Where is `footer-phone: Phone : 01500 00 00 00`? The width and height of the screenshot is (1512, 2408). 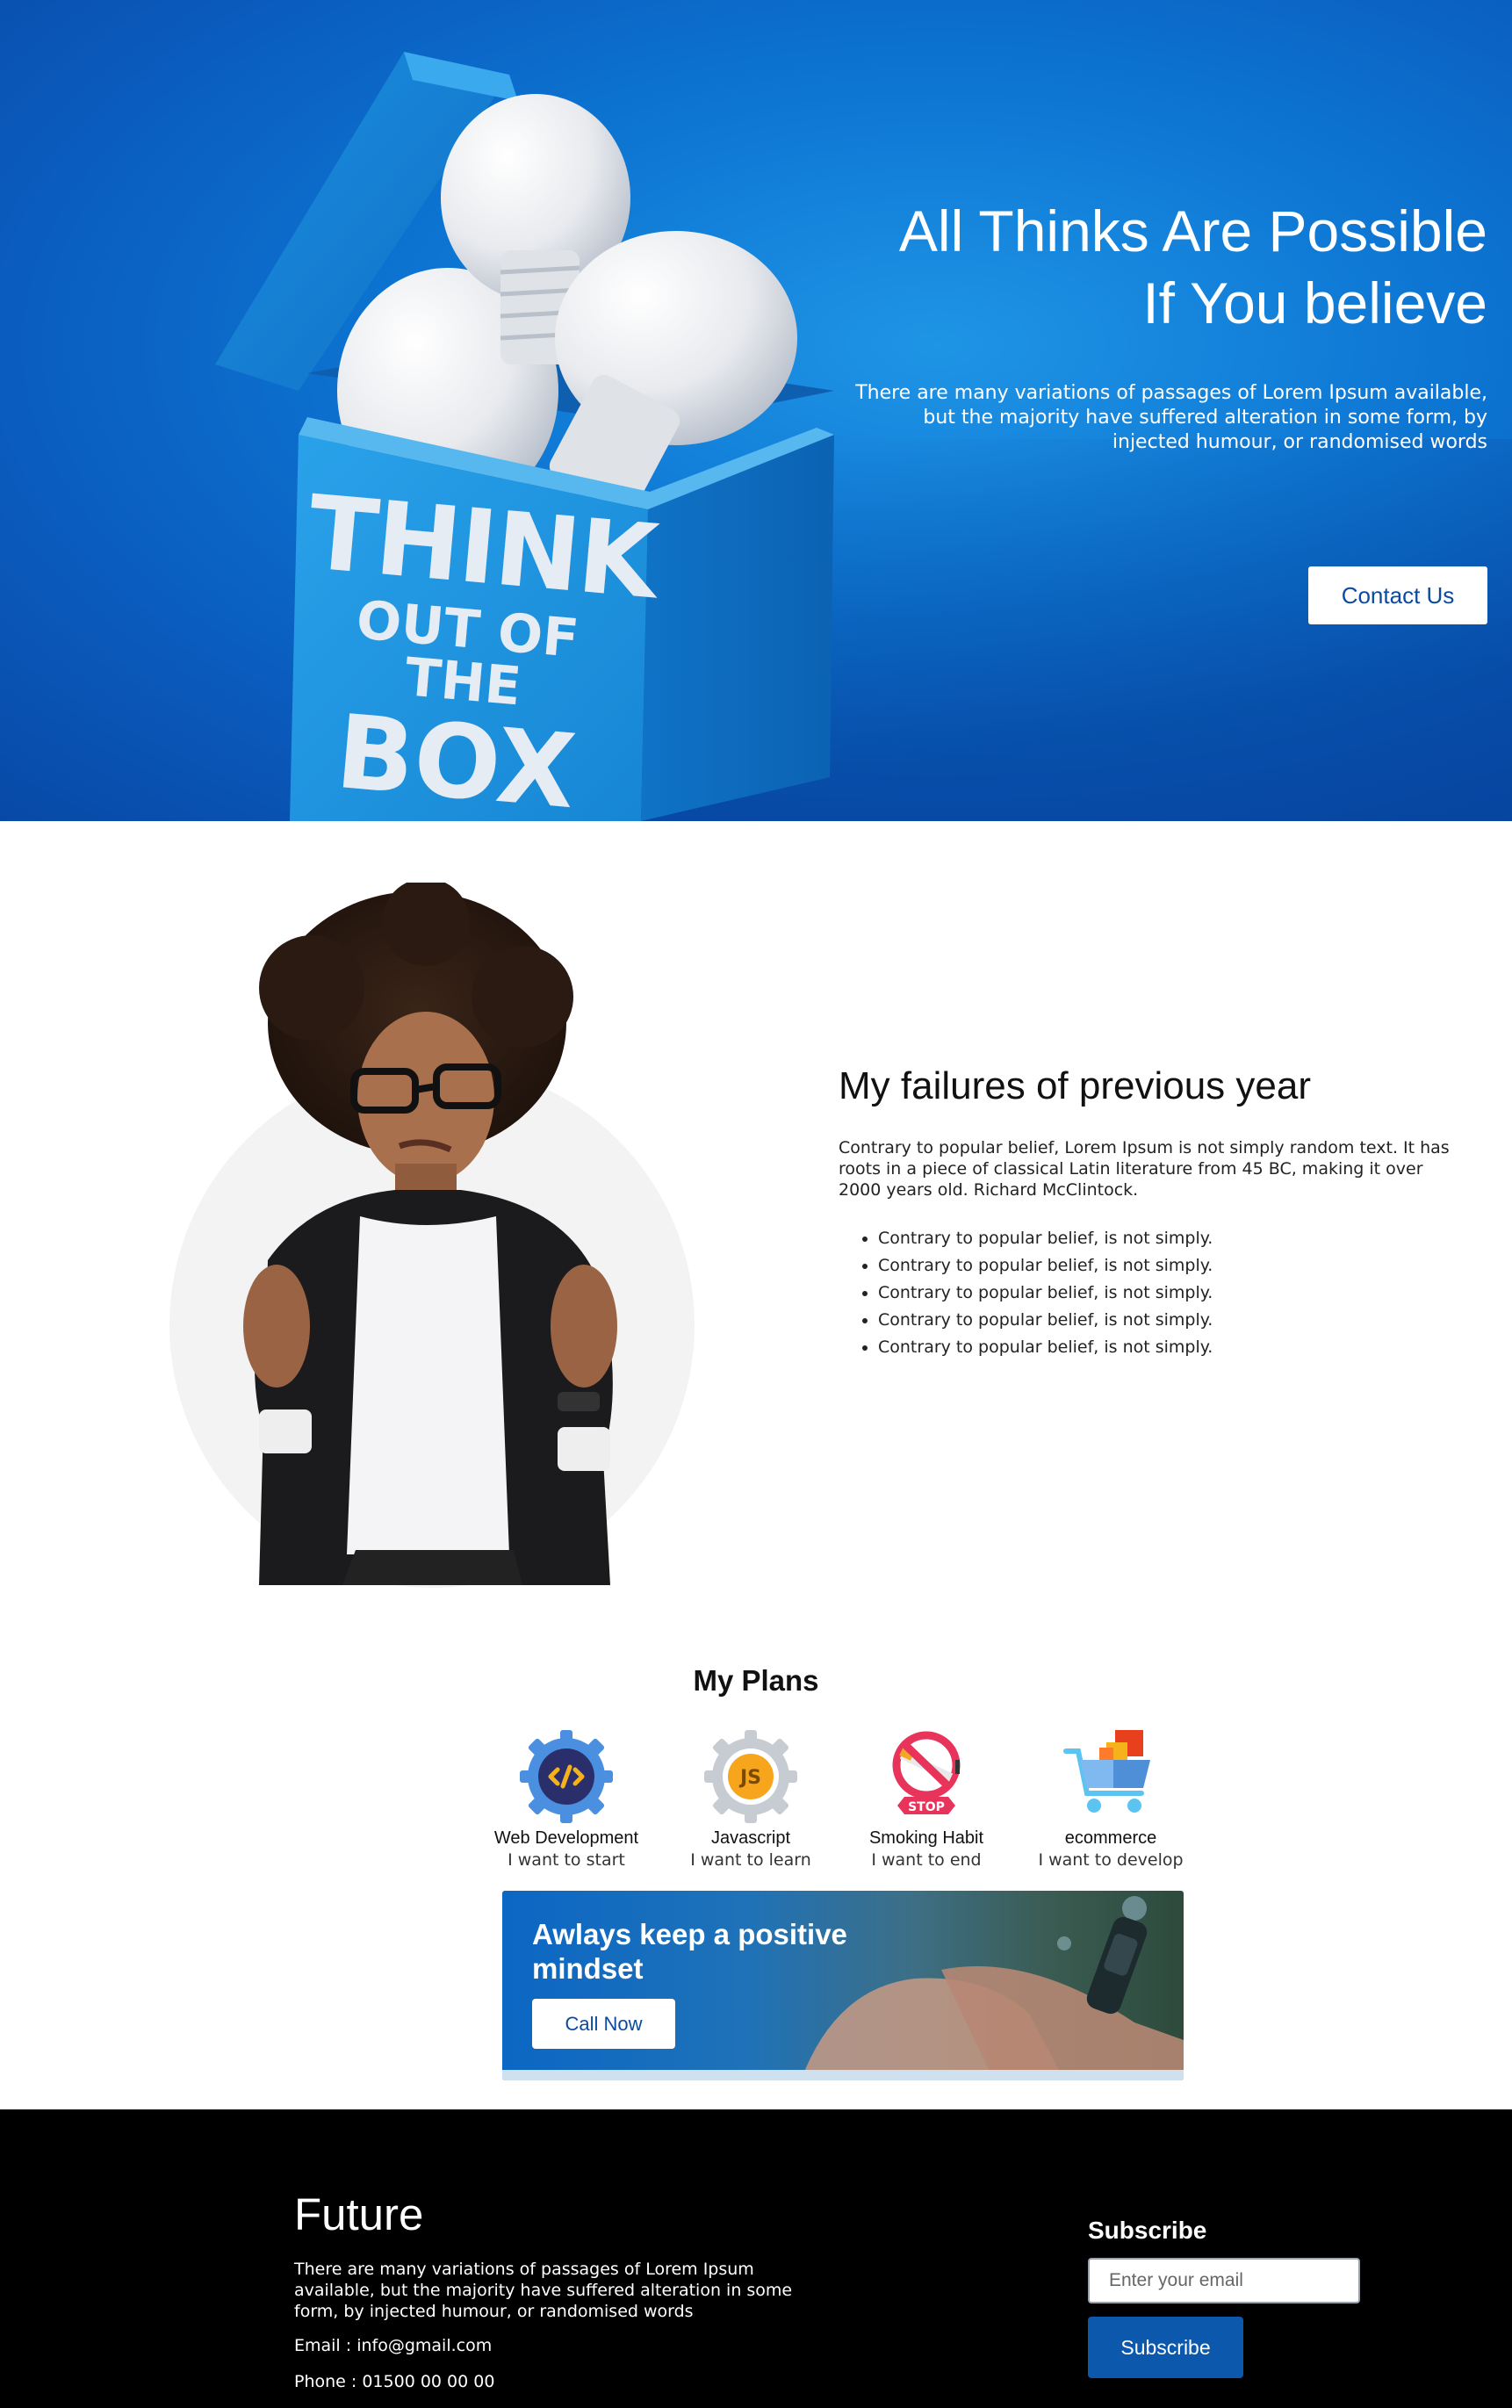
footer-phone: Phone : 01500 00 00 00 is located at coordinates (394, 2381).